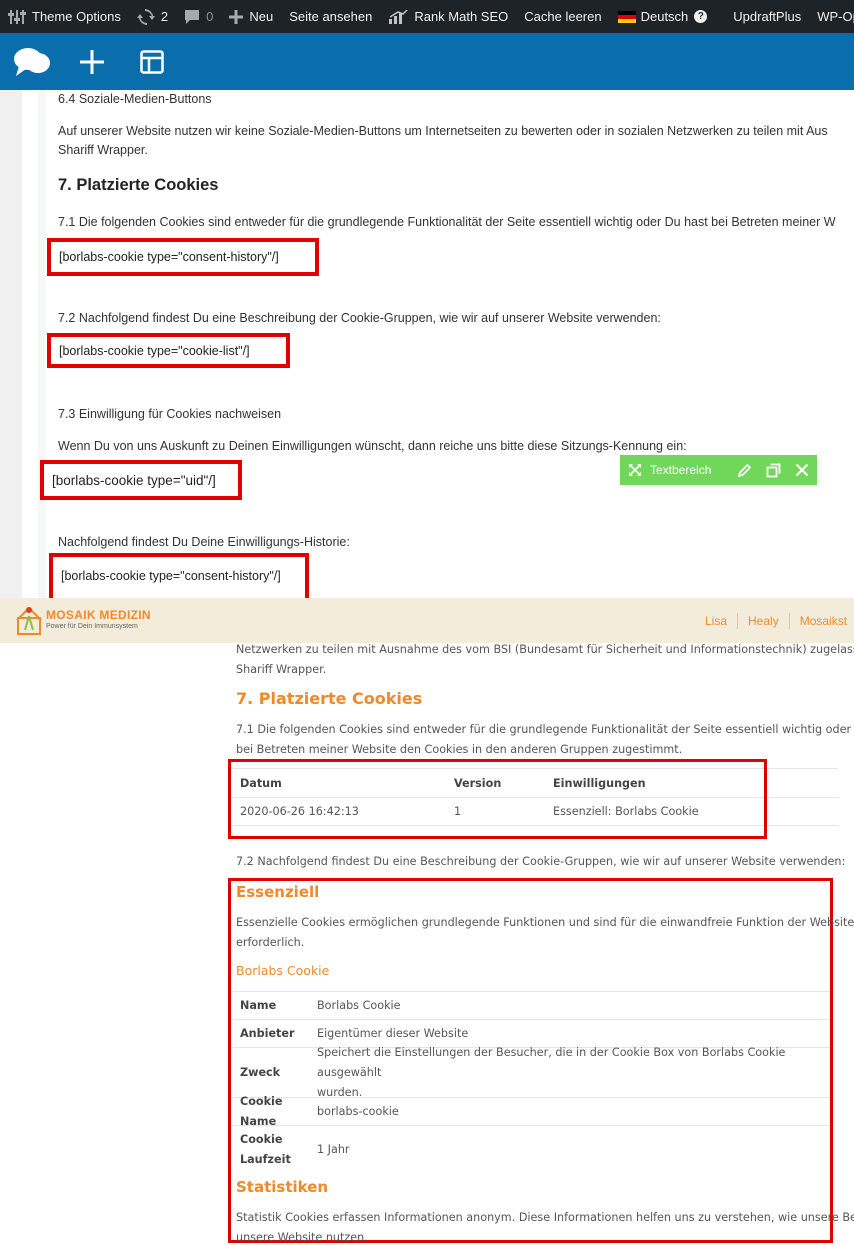 The height and width of the screenshot is (1245, 854). I want to click on layout-template-button, so click(152, 62).